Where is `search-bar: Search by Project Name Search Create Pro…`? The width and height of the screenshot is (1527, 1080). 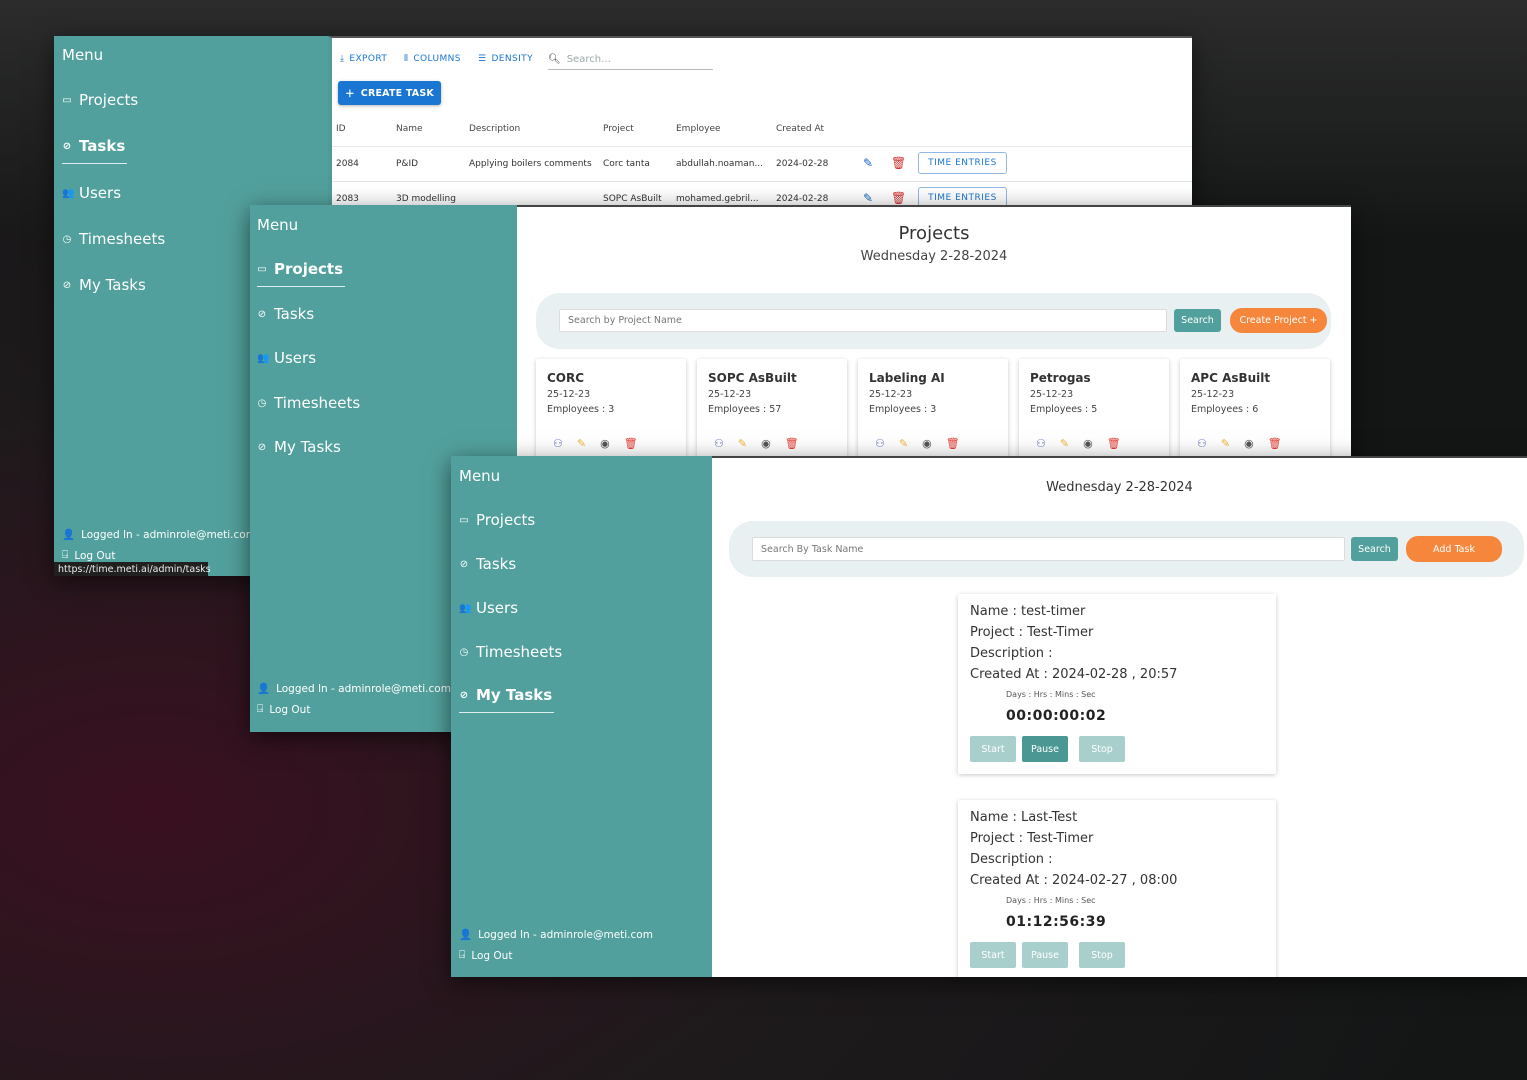 search-bar: Search by Project Name Search Create Pro… is located at coordinates (933, 321).